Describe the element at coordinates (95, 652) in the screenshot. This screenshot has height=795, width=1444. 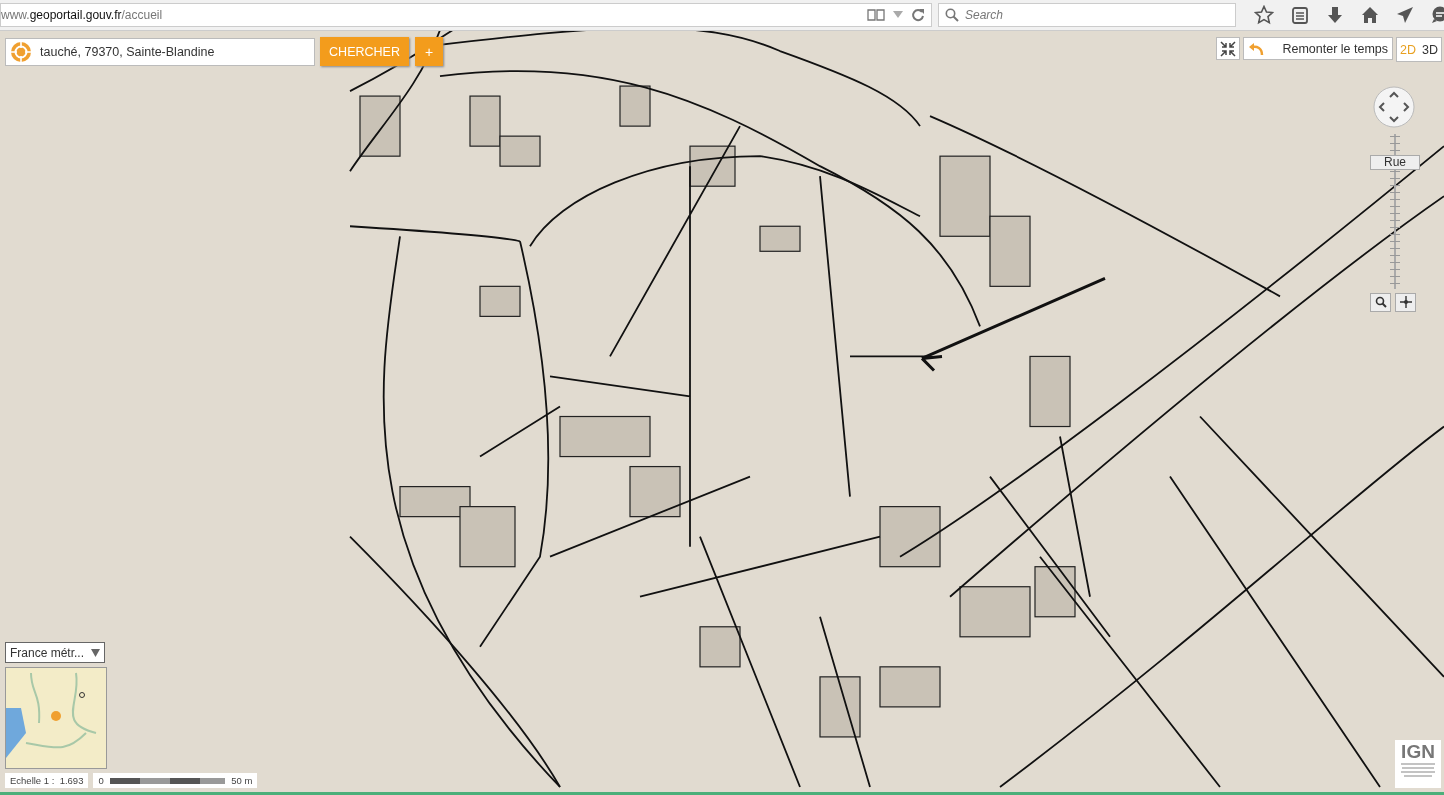
I see `caret-icon` at that location.